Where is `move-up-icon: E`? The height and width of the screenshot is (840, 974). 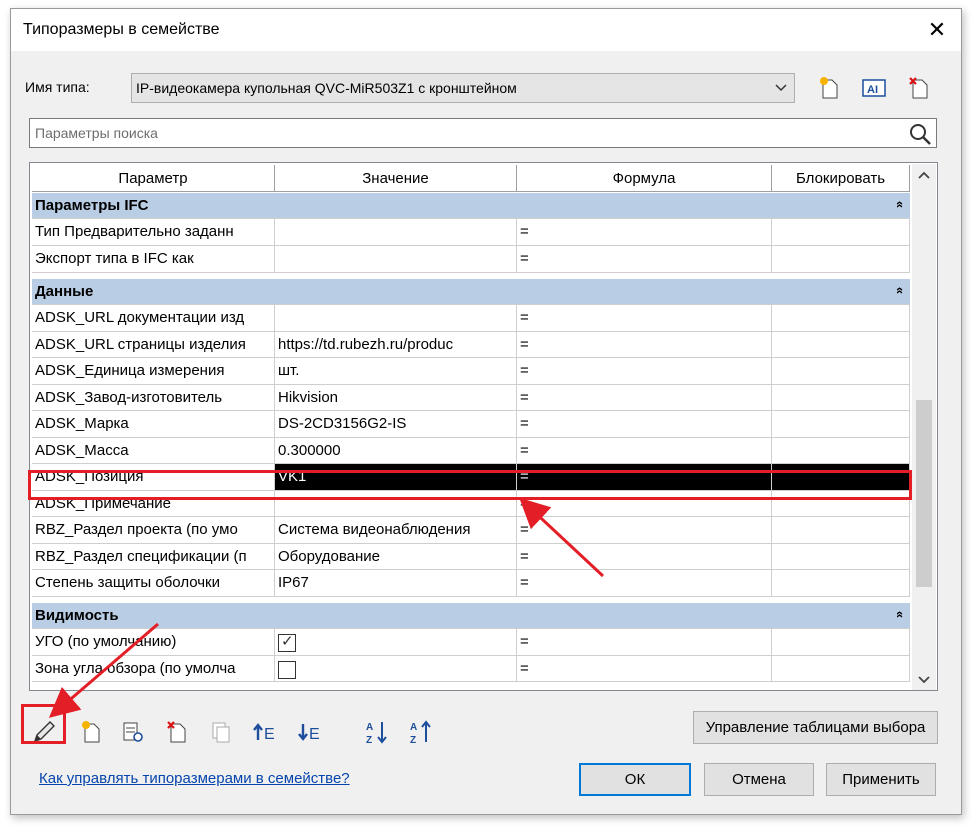 move-up-icon: E is located at coordinates (264, 733).